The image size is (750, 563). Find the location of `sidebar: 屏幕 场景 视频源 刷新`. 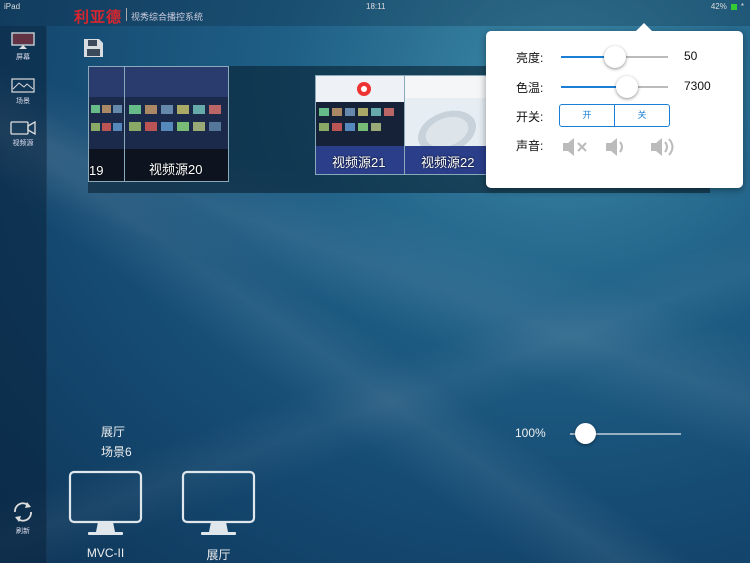

sidebar: 屏幕 场景 视频源 刷新 is located at coordinates (23, 294).